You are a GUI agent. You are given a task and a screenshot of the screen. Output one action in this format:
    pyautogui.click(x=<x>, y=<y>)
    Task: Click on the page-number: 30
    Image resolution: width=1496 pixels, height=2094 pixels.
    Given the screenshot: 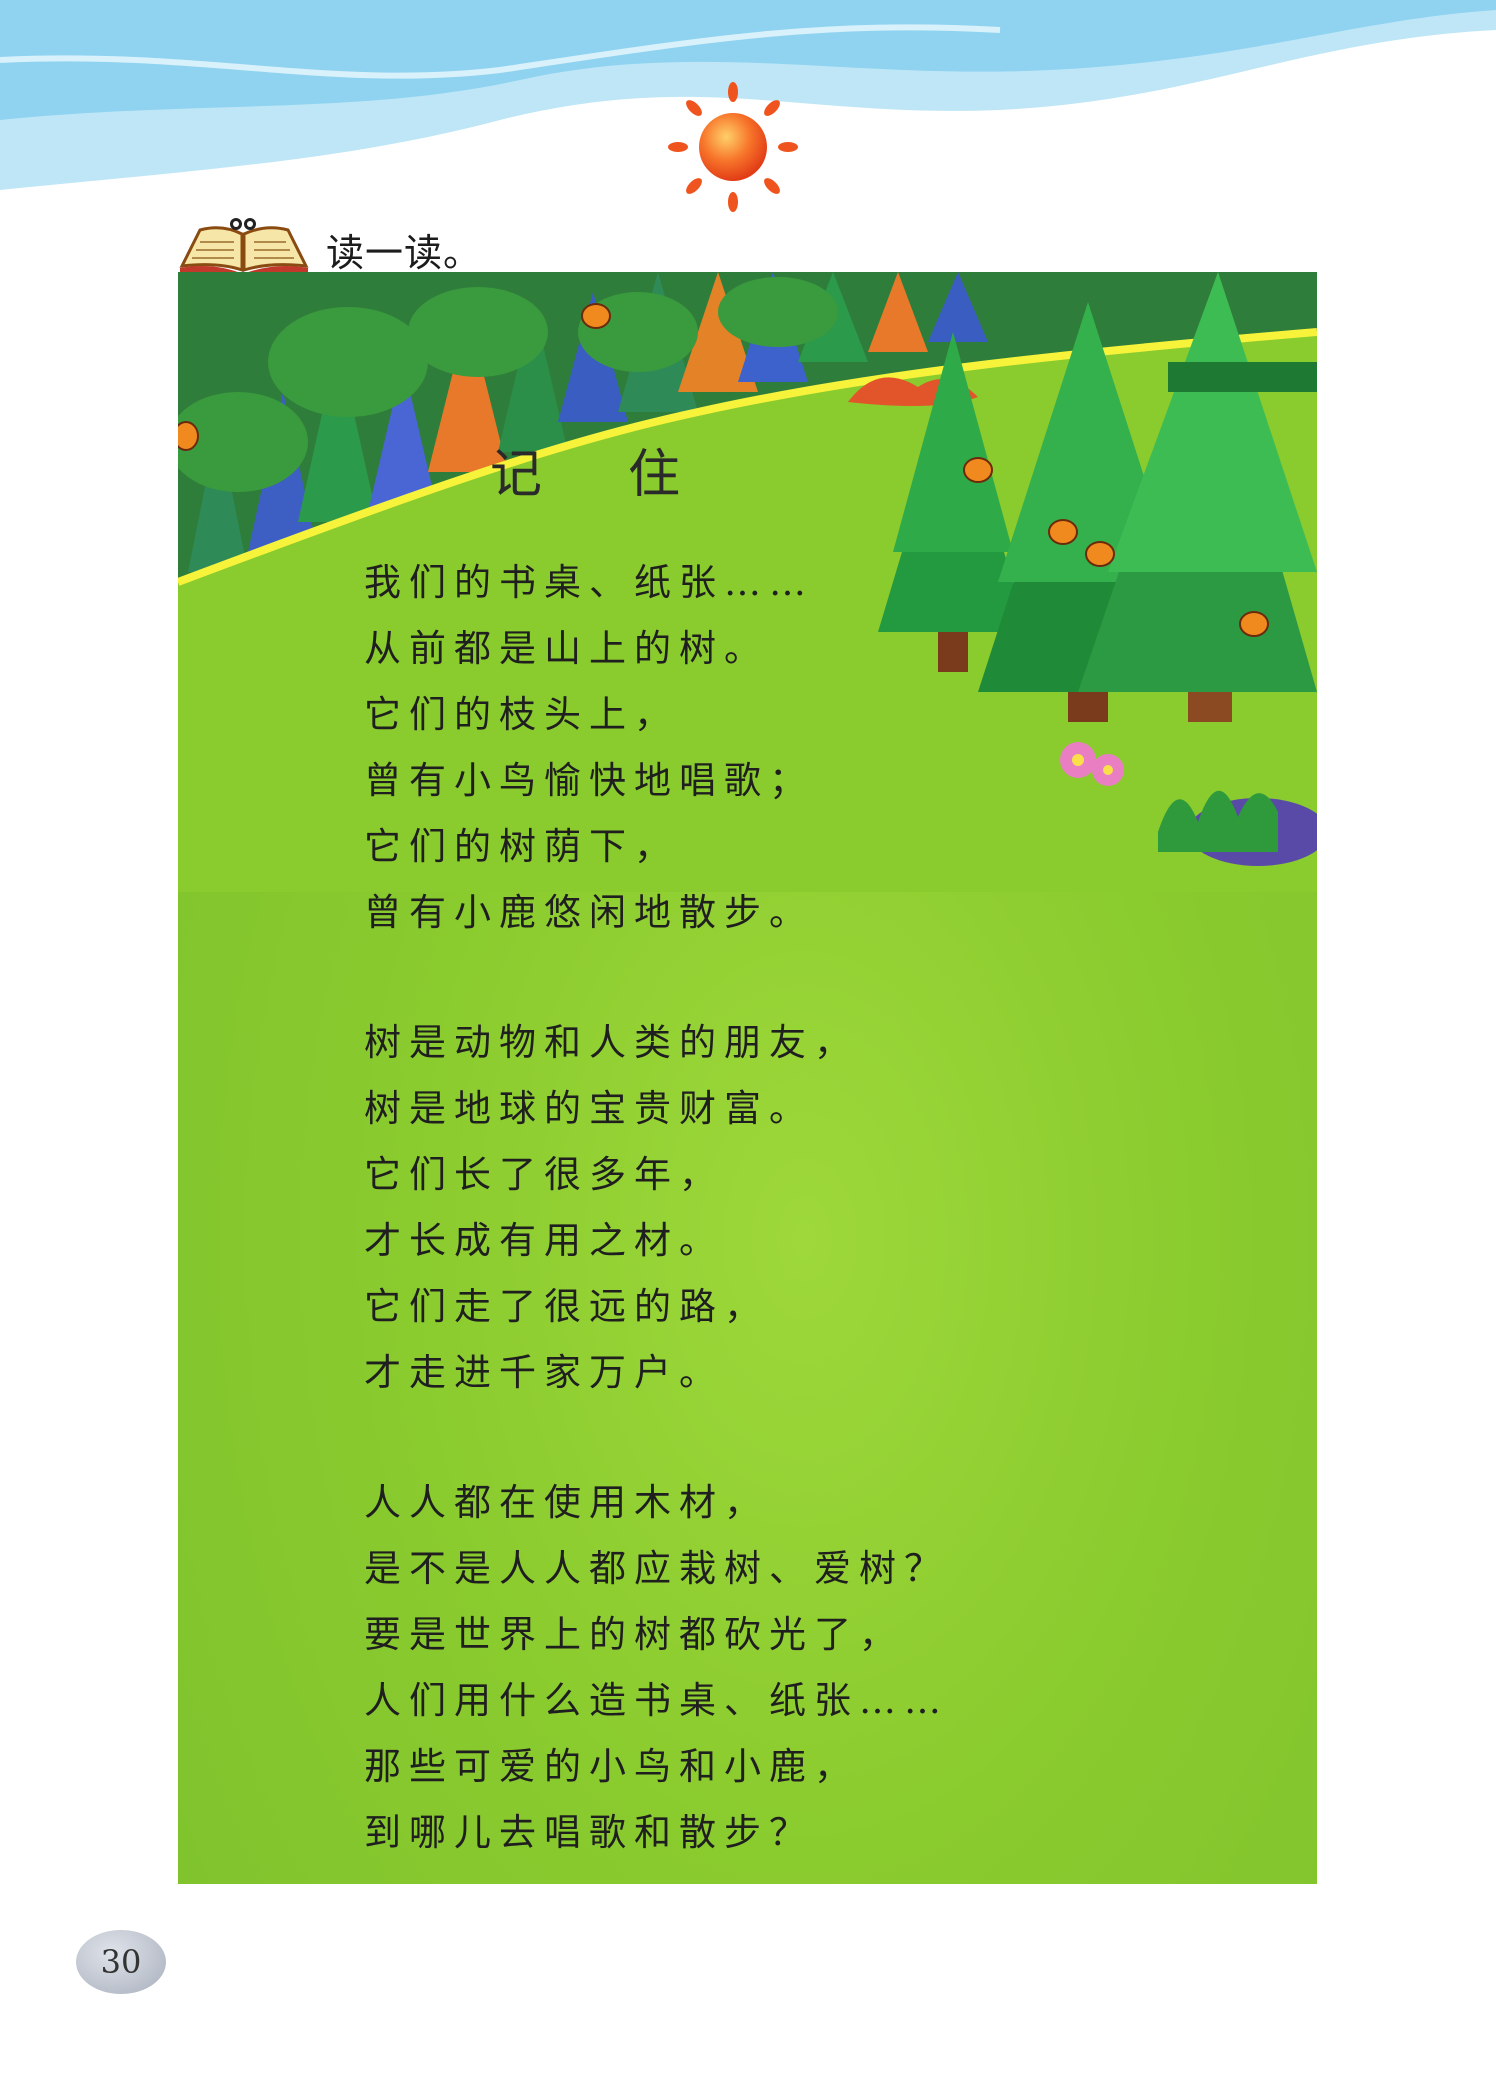 What is the action you would take?
    pyautogui.click(x=121, y=1962)
    